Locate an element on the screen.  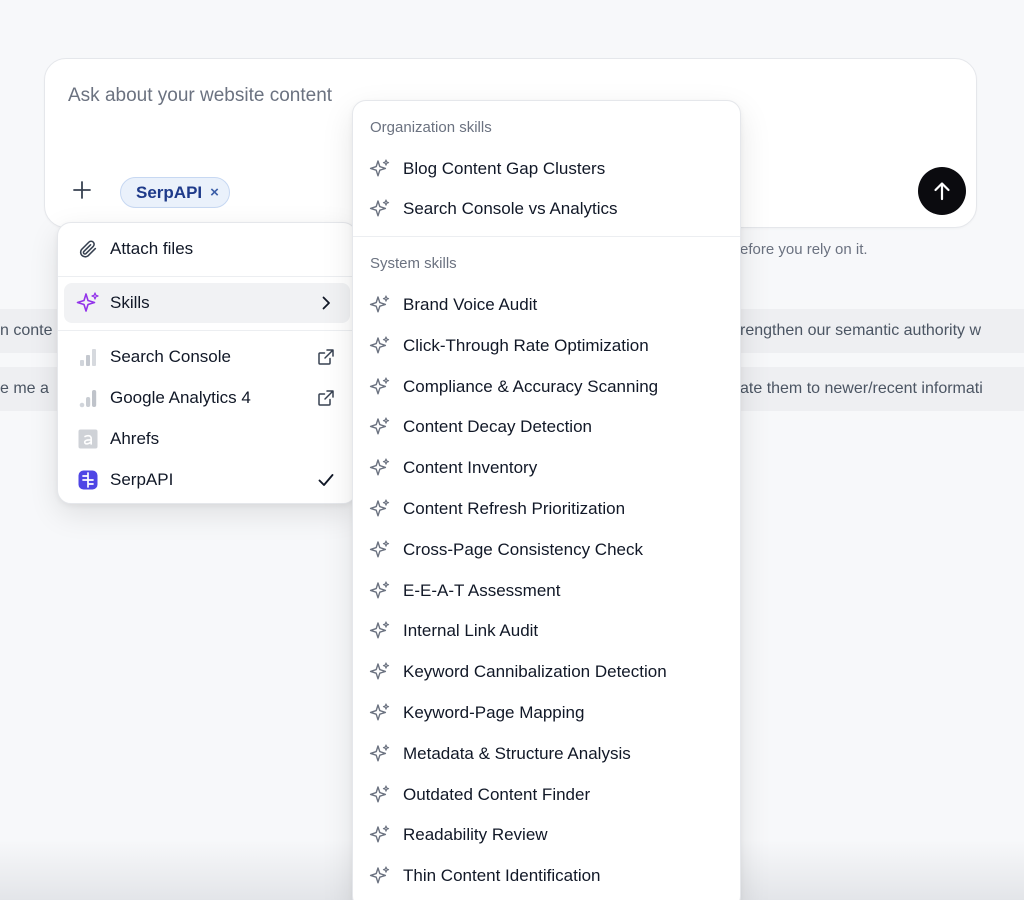
system-skill-item: E-E-A-T Assessment is located at coordinates (547, 591).